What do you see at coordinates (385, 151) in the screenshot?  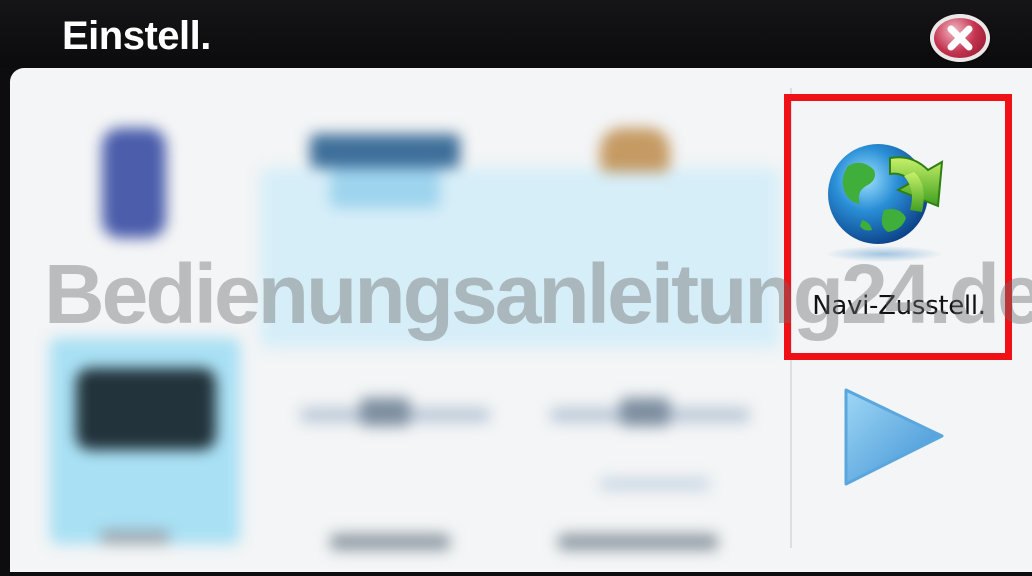 I see `menu-item-display` at bounding box center [385, 151].